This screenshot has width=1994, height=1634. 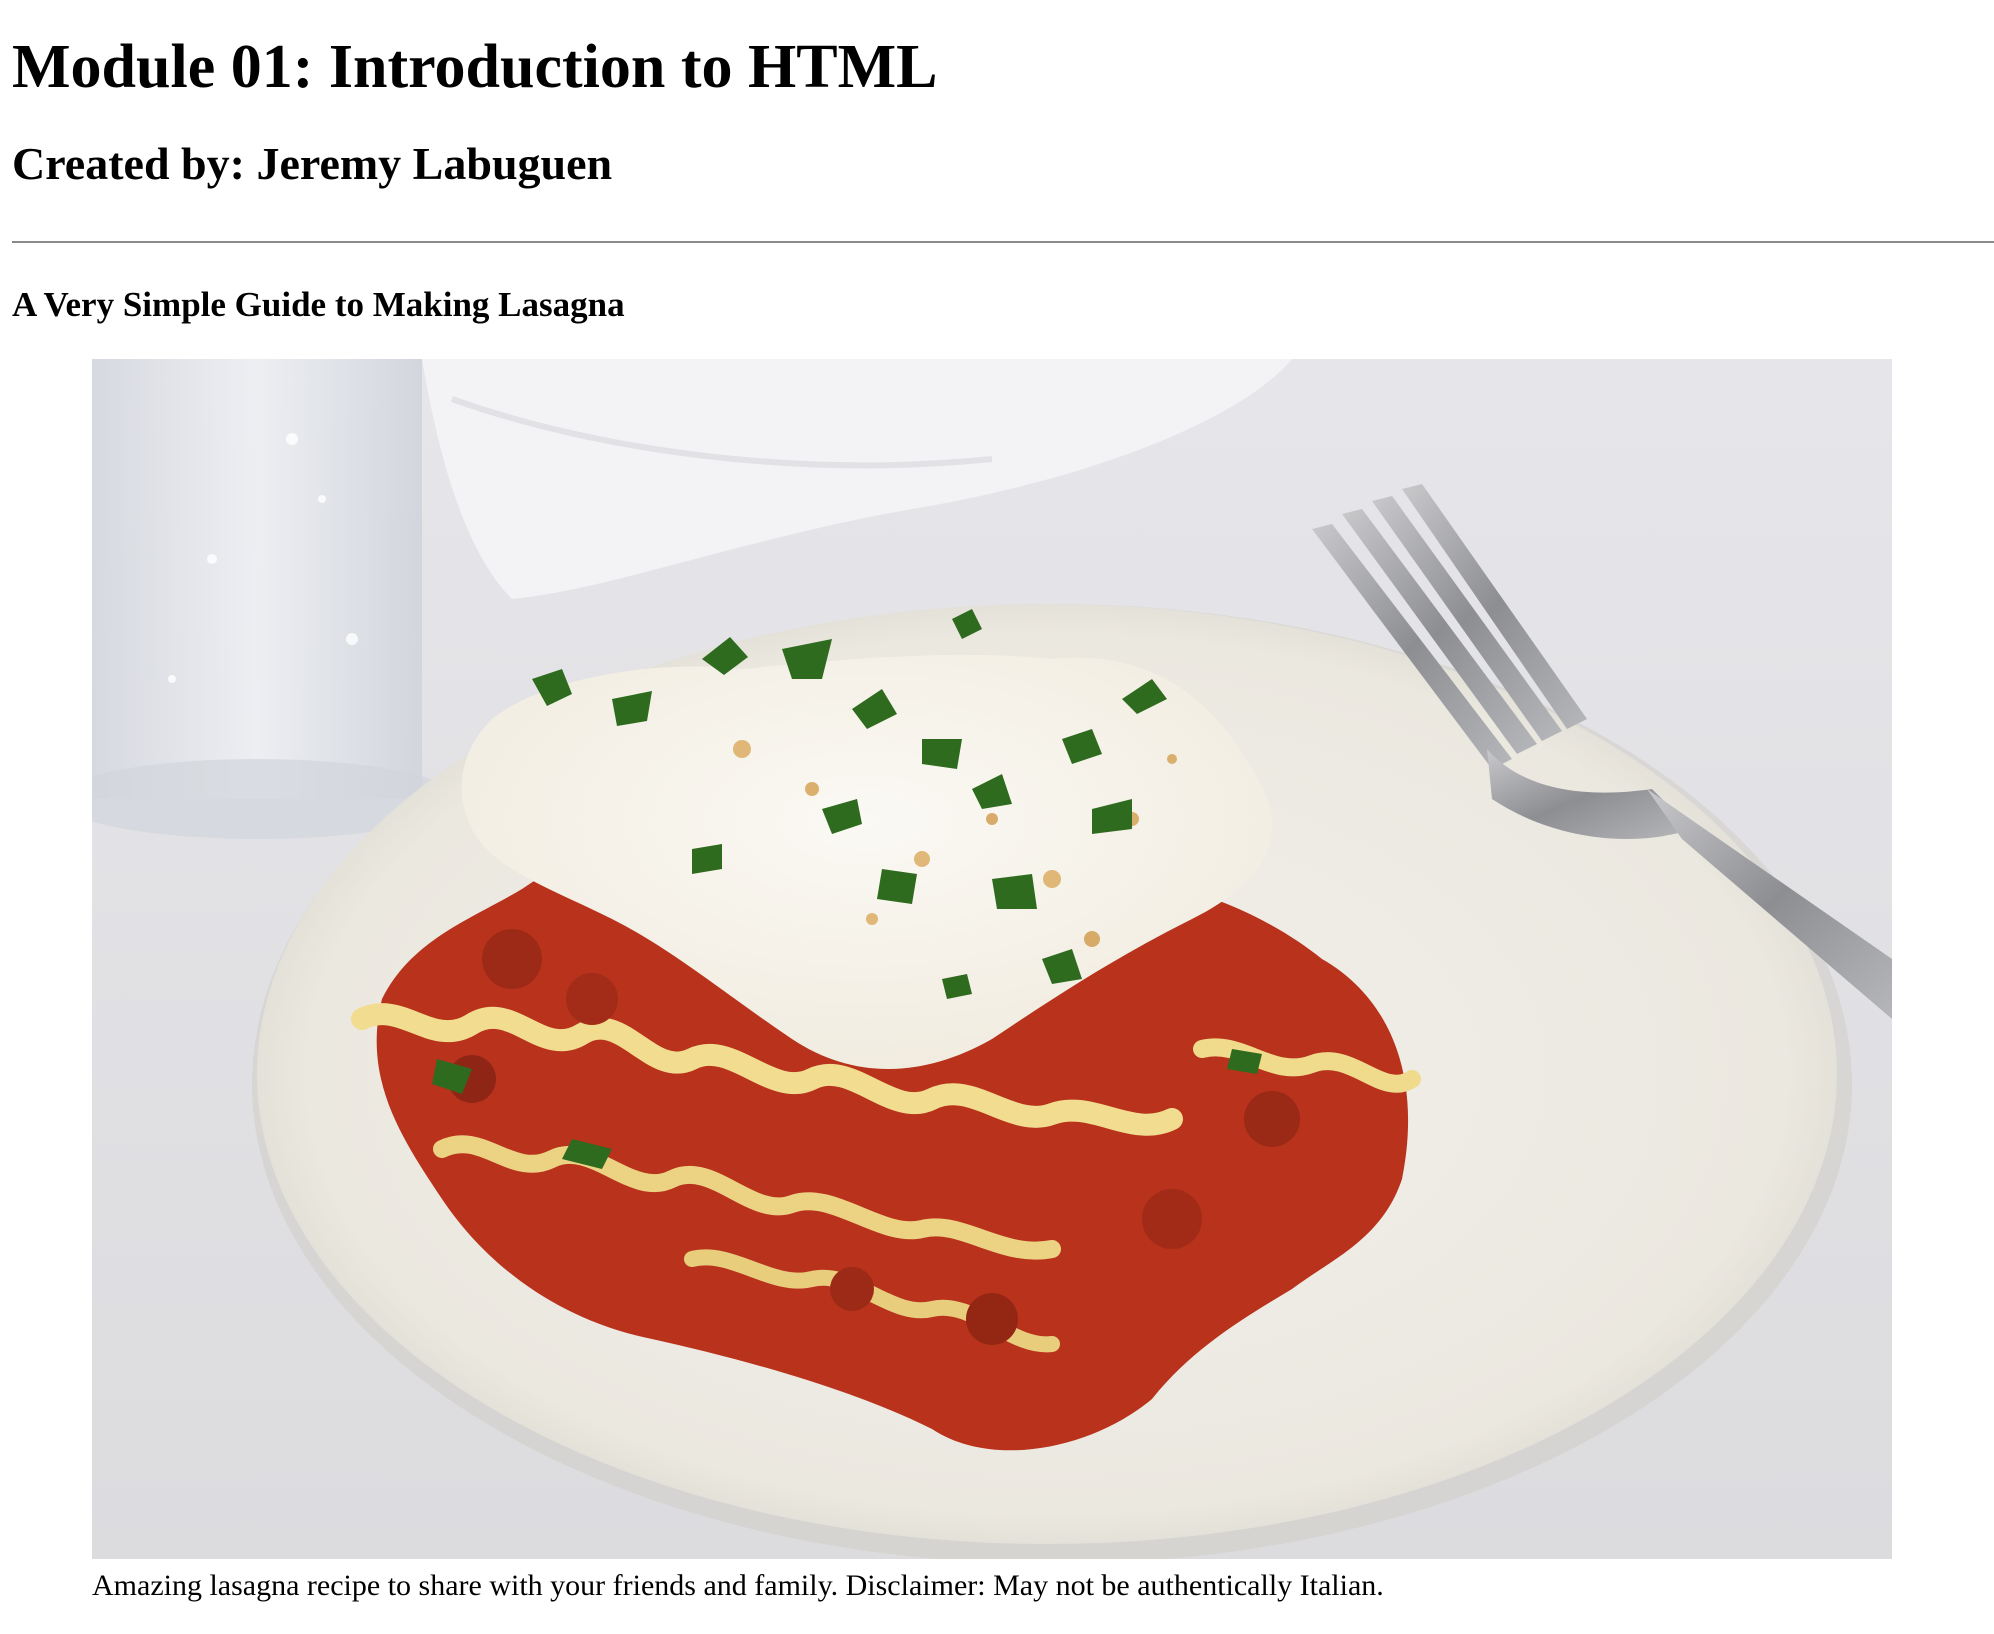 What do you see at coordinates (312, 163) in the screenshot?
I see `author-line: Created by: Jeremy Labuguen` at bounding box center [312, 163].